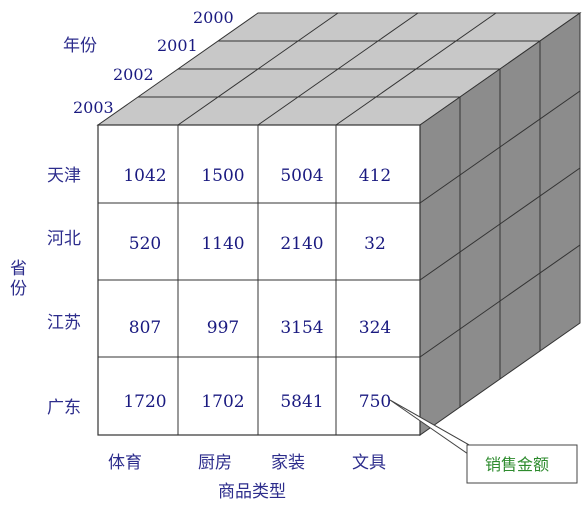 The image size is (582, 506). What do you see at coordinates (213, 17) in the screenshot?
I see `year-label-2000: 2000` at bounding box center [213, 17].